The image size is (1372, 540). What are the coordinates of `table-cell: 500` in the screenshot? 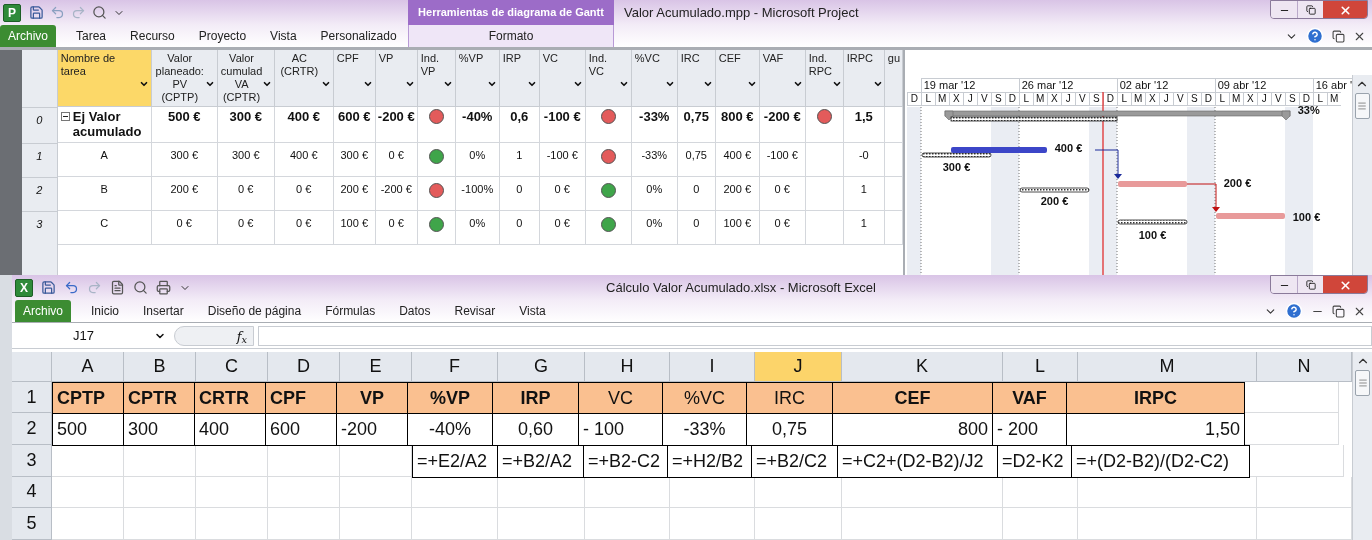 It's located at (88, 429).